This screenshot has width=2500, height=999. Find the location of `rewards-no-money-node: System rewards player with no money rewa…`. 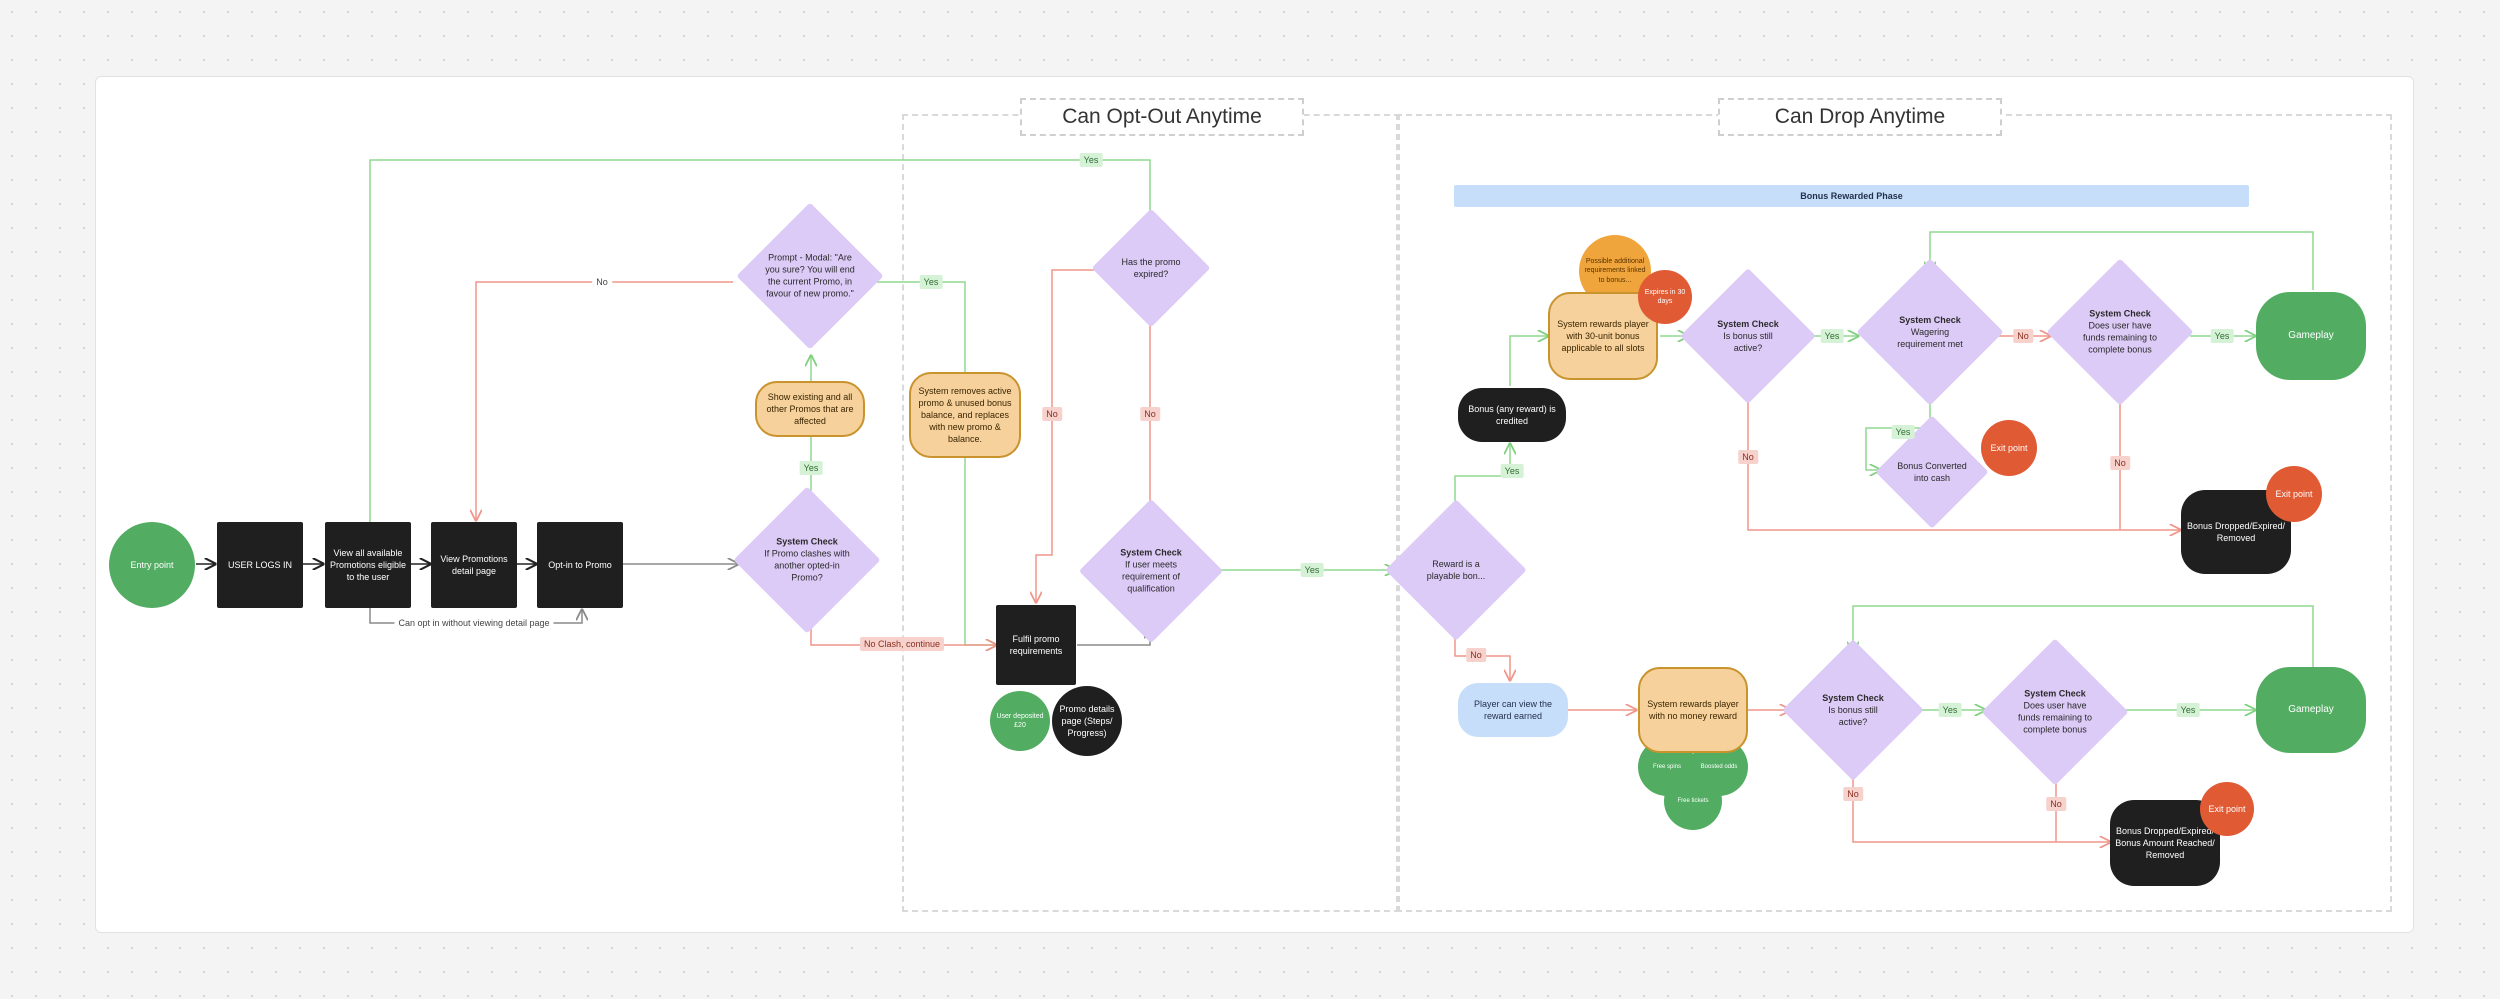

rewards-no-money-node: System rewards player with no money rewa… is located at coordinates (1693, 710).